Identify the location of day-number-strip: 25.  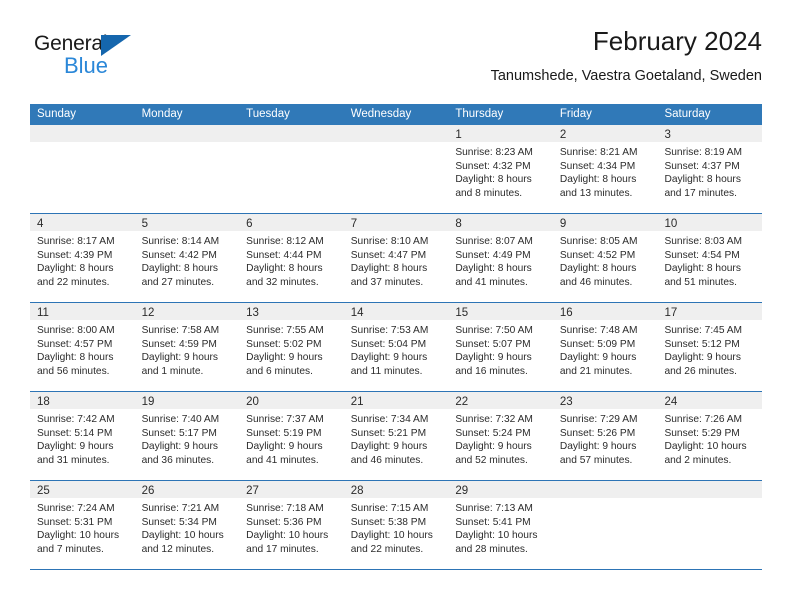
(82, 489).